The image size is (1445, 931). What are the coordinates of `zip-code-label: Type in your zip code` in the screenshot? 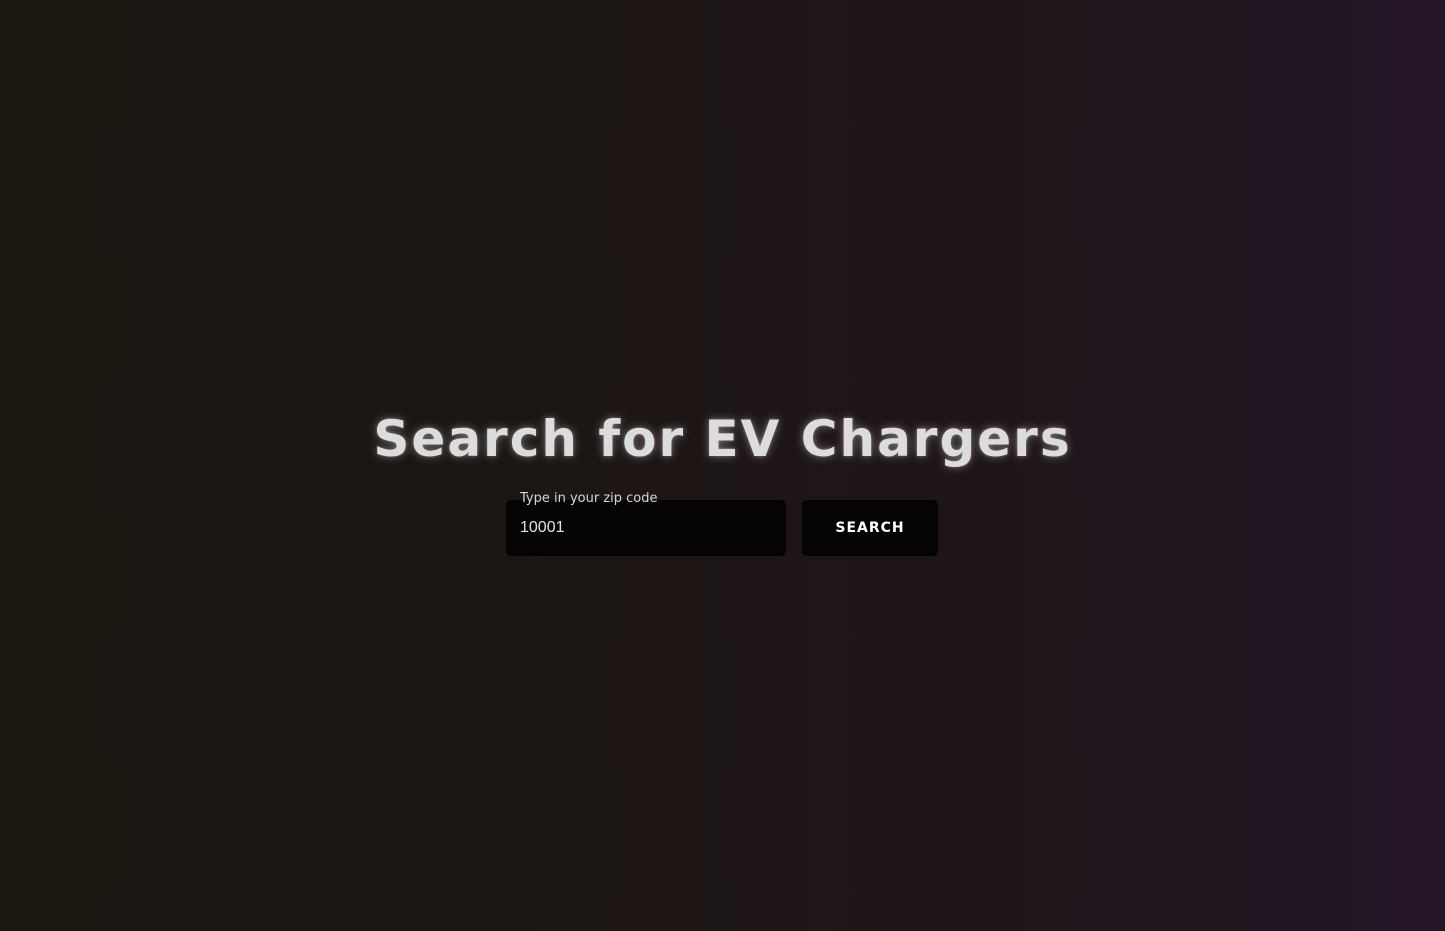 It's located at (589, 498).